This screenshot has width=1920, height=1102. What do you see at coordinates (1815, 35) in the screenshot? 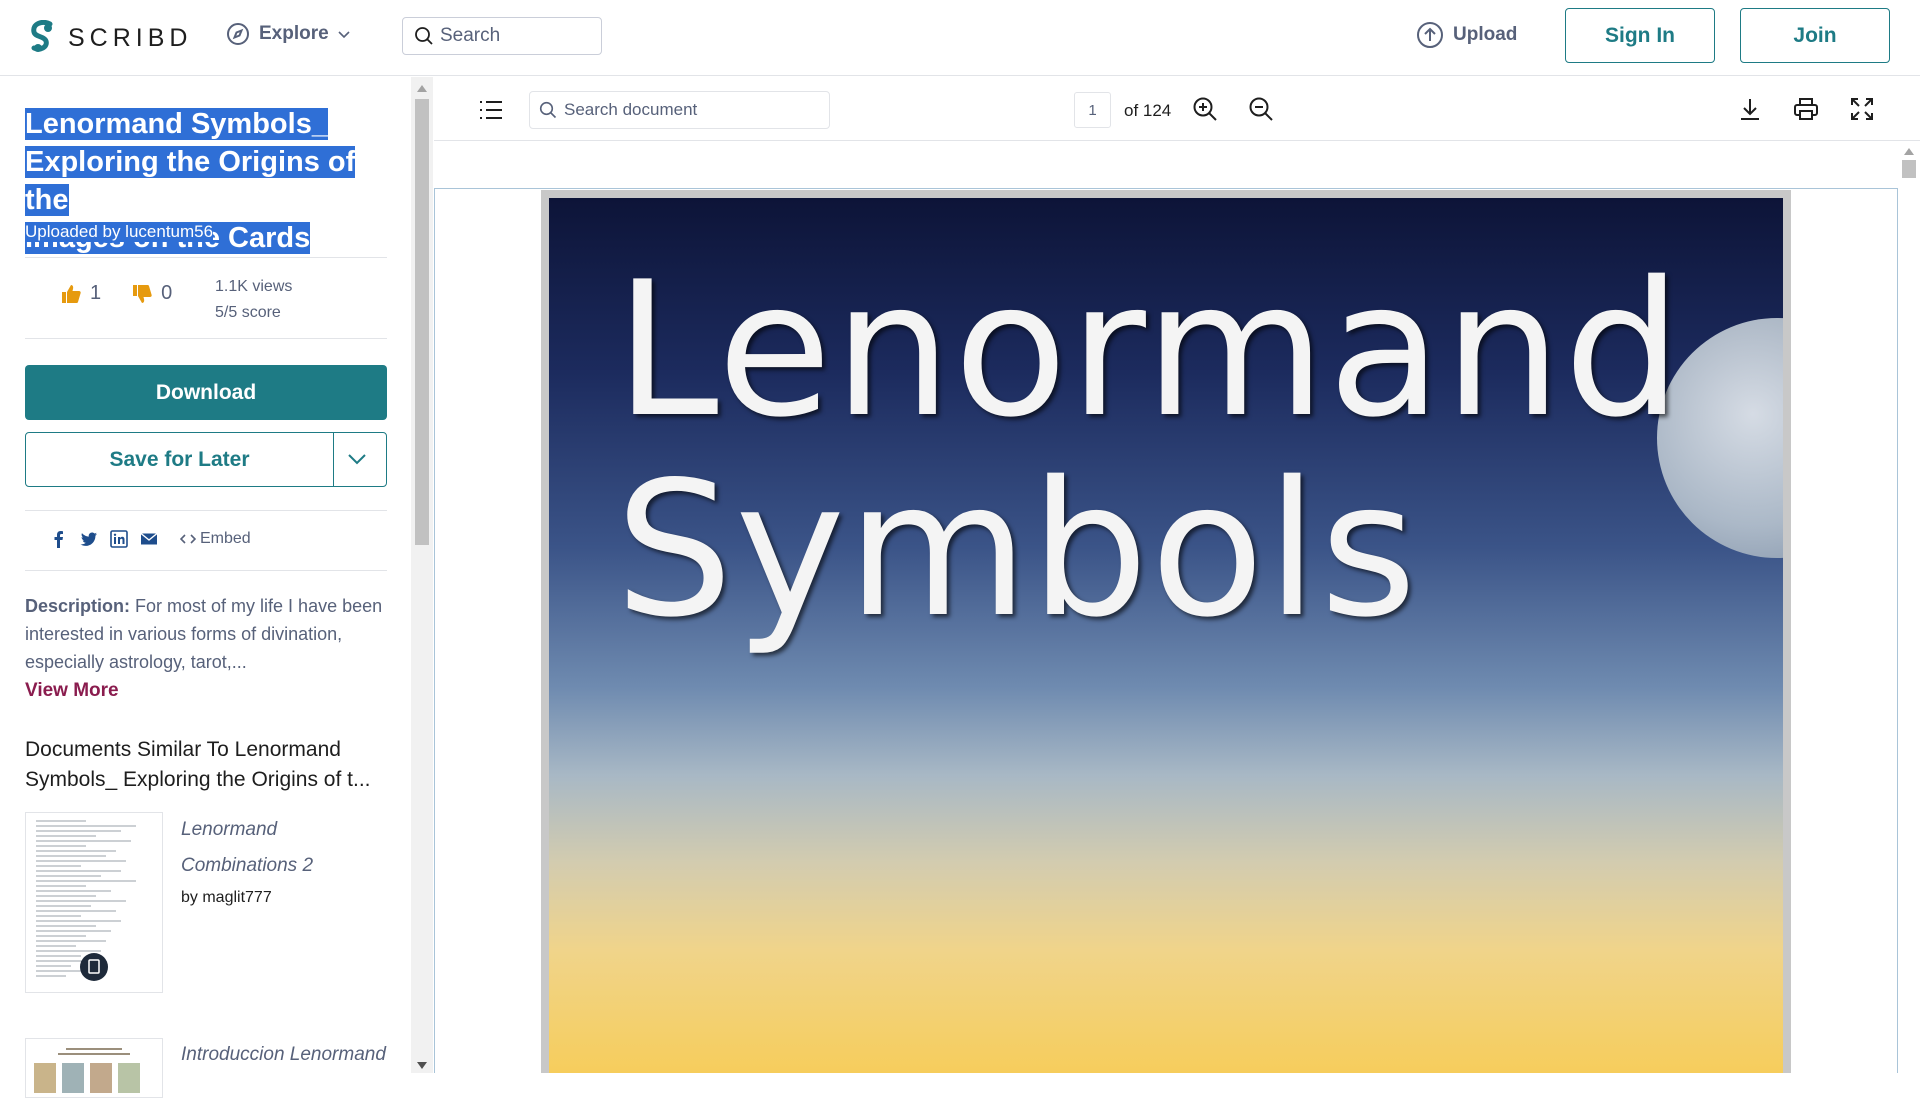
I see `join-button: Join` at bounding box center [1815, 35].